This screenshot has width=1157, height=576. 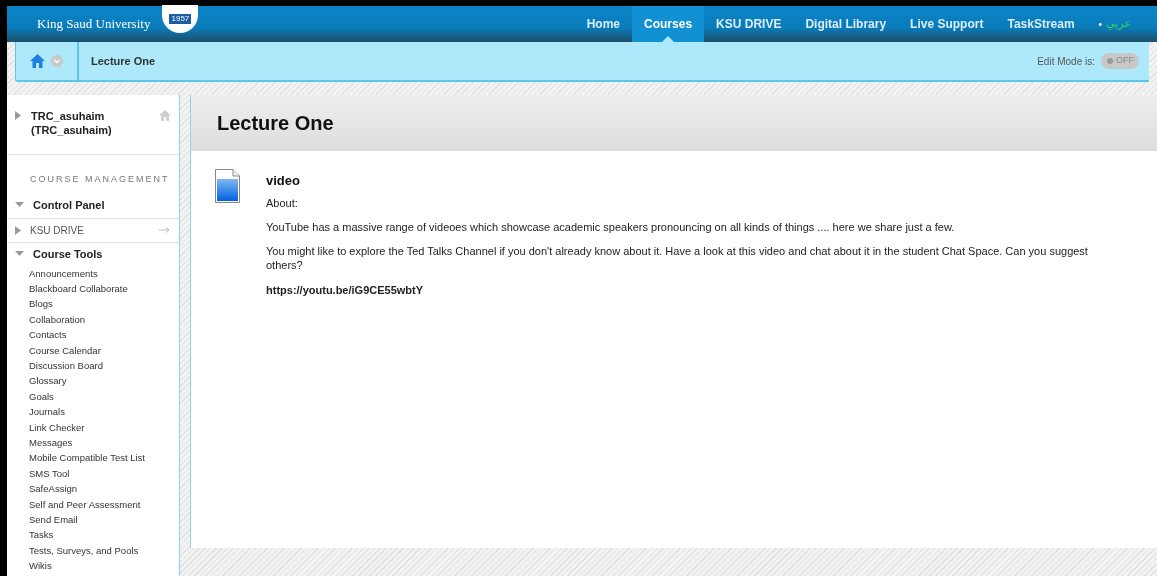 I want to click on sidebar-item: Send Email, so click(x=53, y=520).